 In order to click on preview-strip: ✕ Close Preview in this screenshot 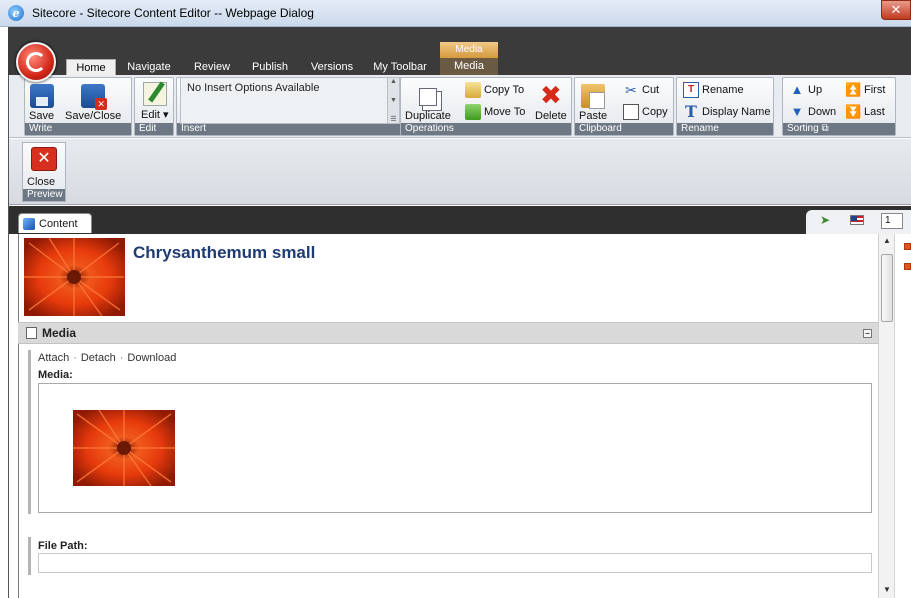, I will do `click(459, 172)`.